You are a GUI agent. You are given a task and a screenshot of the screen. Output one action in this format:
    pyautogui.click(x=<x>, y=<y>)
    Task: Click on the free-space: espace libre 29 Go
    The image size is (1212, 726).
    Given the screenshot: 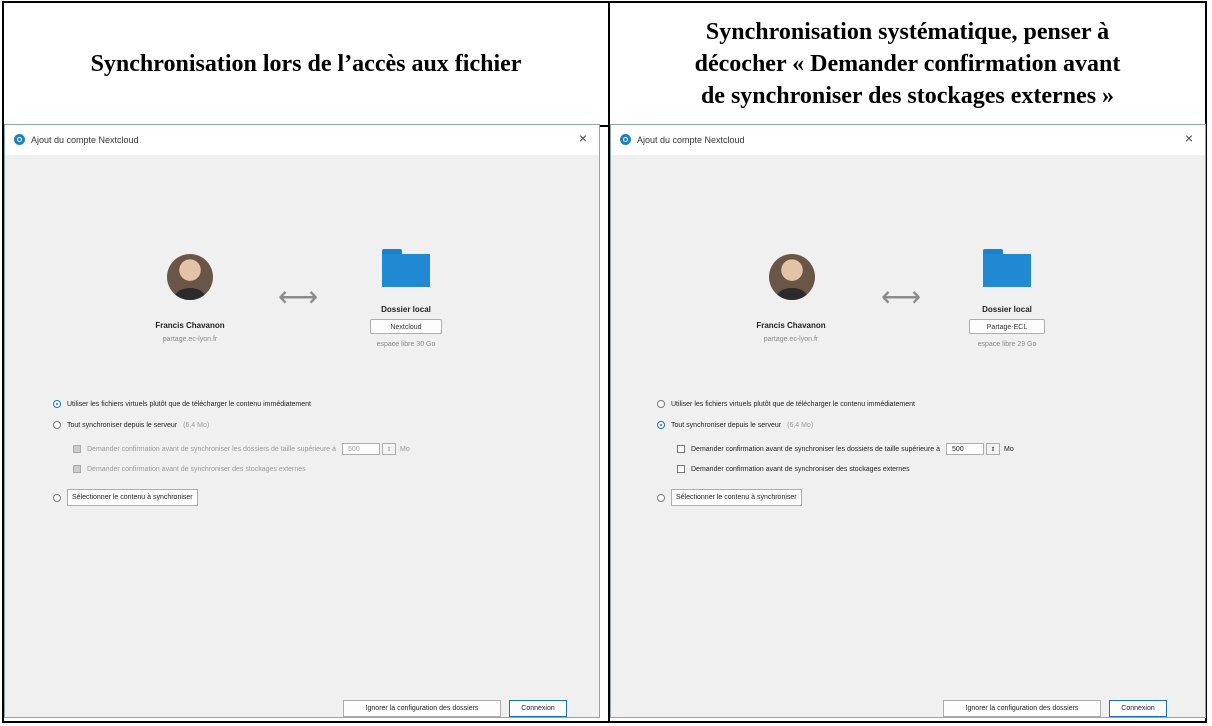 What is the action you would take?
    pyautogui.click(x=1007, y=344)
    